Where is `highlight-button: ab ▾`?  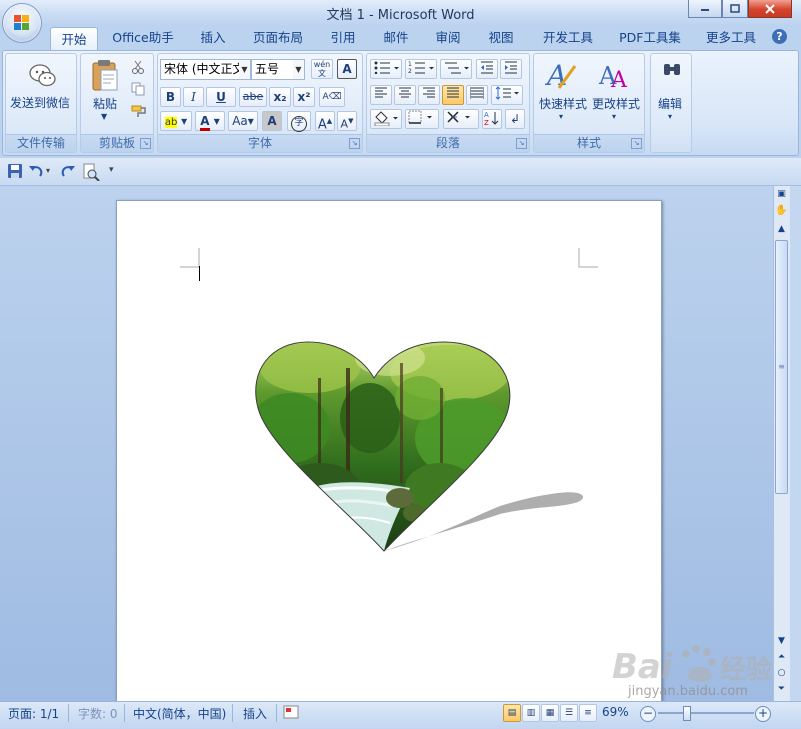 highlight-button: ab ▾ is located at coordinates (176, 121).